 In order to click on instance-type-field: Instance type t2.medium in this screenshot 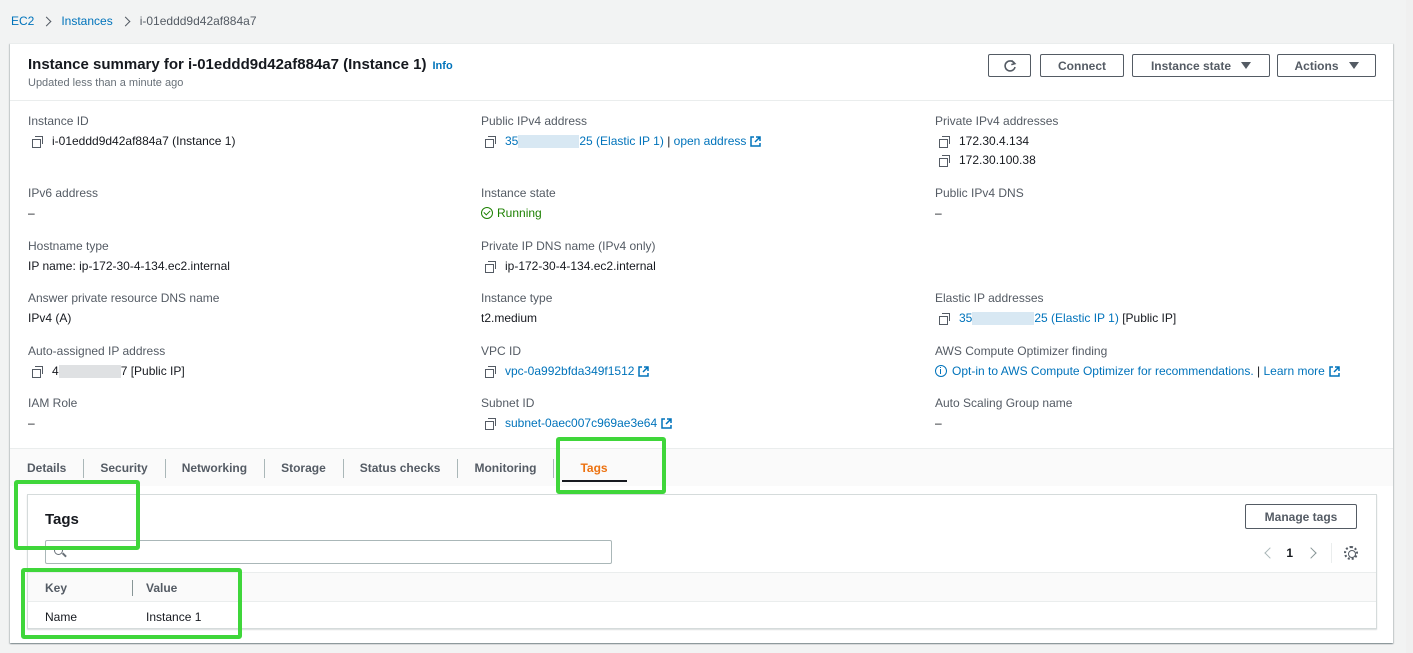, I will do `click(517, 308)`.